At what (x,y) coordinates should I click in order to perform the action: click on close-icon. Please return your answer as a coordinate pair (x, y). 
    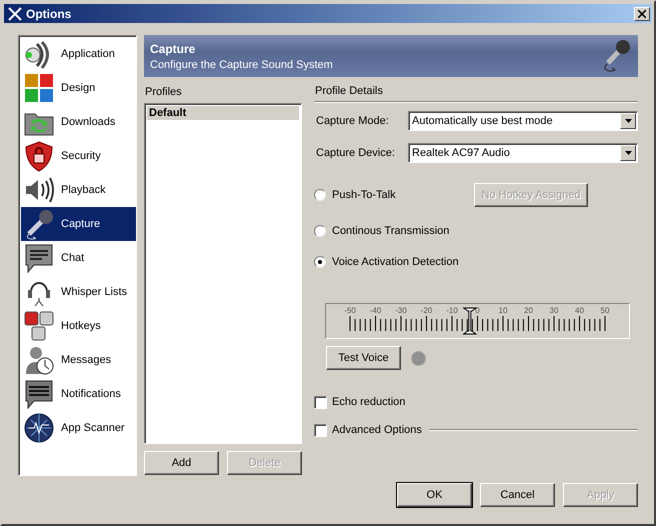
    Looking at the image, I should click on (642, 14).